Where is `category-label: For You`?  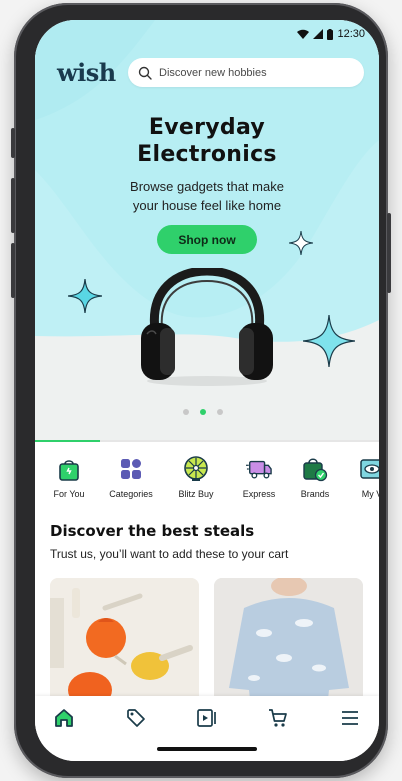
category-label: For You is located at coordinates (69, 494).